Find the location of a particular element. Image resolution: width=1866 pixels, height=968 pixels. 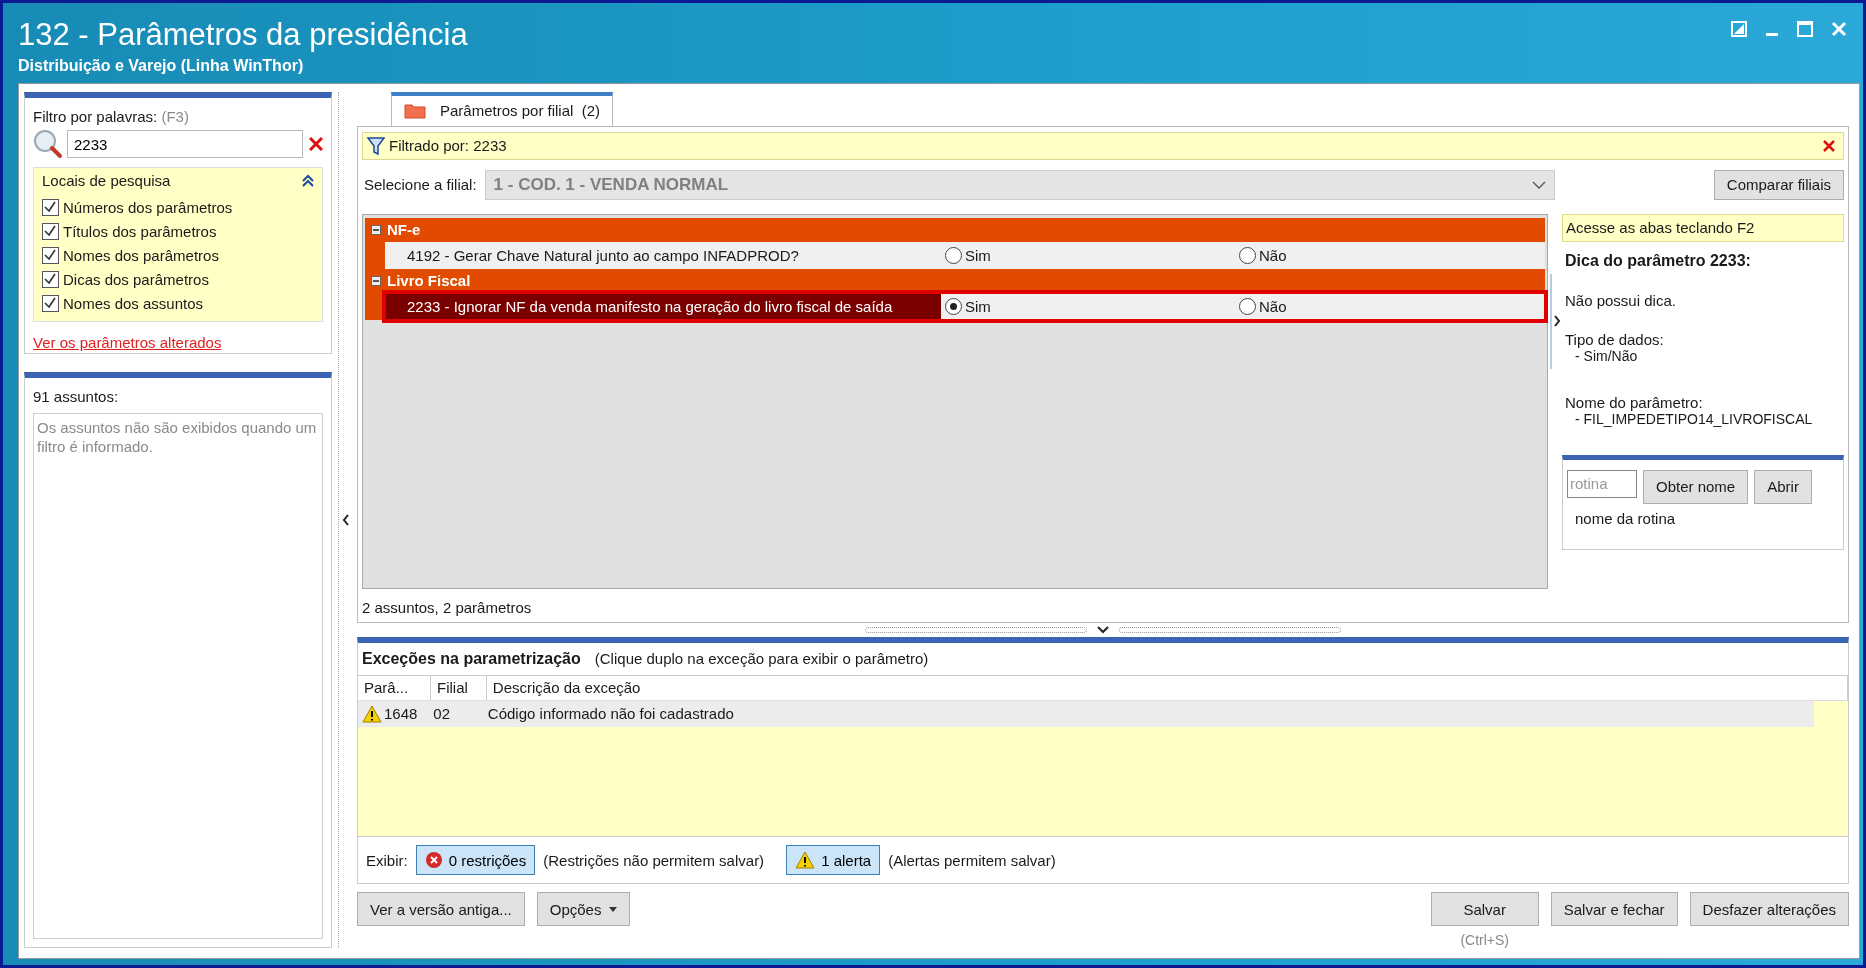

collapse-left-icon is located at coordinates (346, 520).